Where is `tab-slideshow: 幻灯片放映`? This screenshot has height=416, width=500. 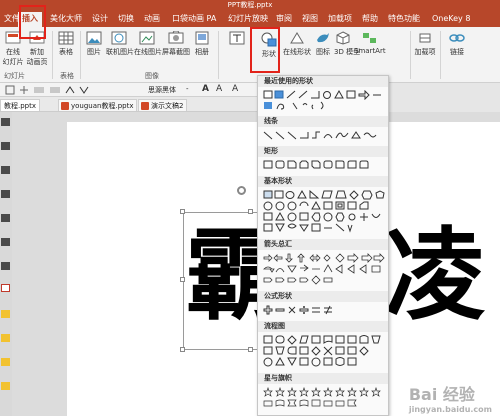
tab-slideshow: 幻灯片放映 is located at coordinates (248, 18).